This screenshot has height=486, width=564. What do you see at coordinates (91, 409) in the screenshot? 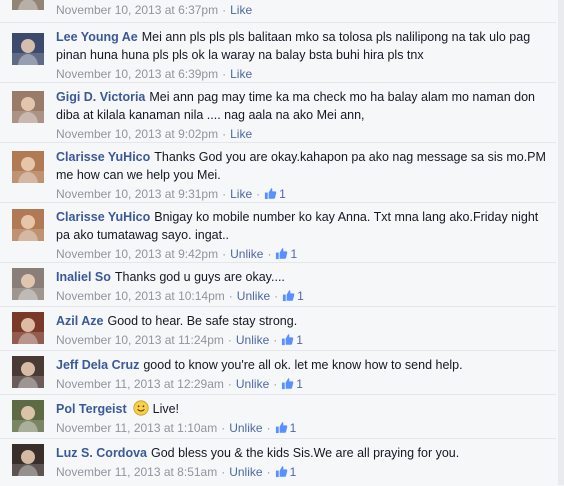
I see `commenter-name-link: Pol Tergeist` at bounding box center [91, 409].